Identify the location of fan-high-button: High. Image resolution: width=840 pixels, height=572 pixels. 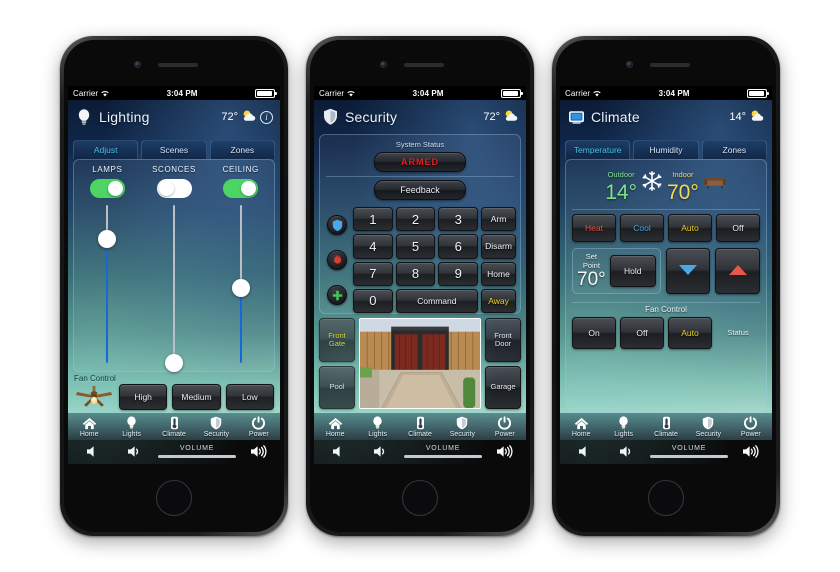
(143, 397).